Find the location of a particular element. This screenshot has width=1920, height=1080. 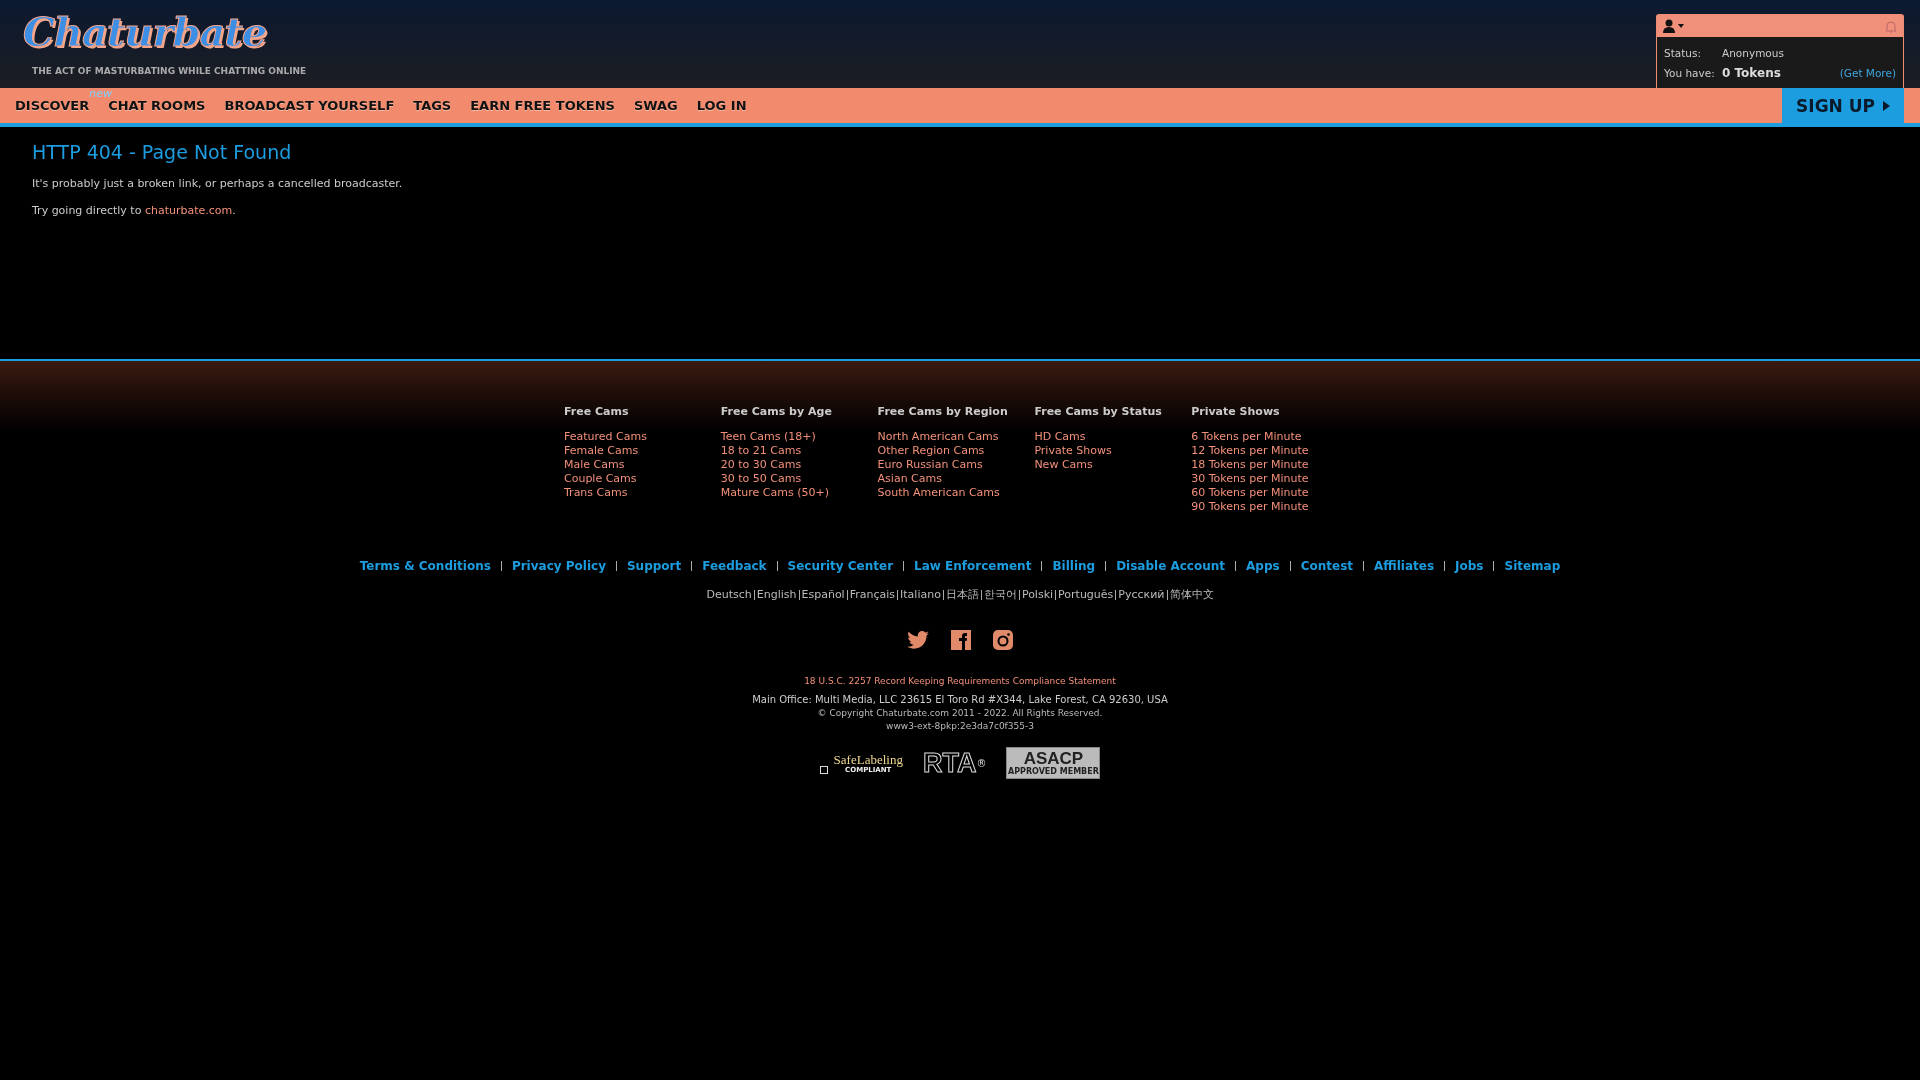

tokens-label: You have: is located at coordinates (1690, 73).